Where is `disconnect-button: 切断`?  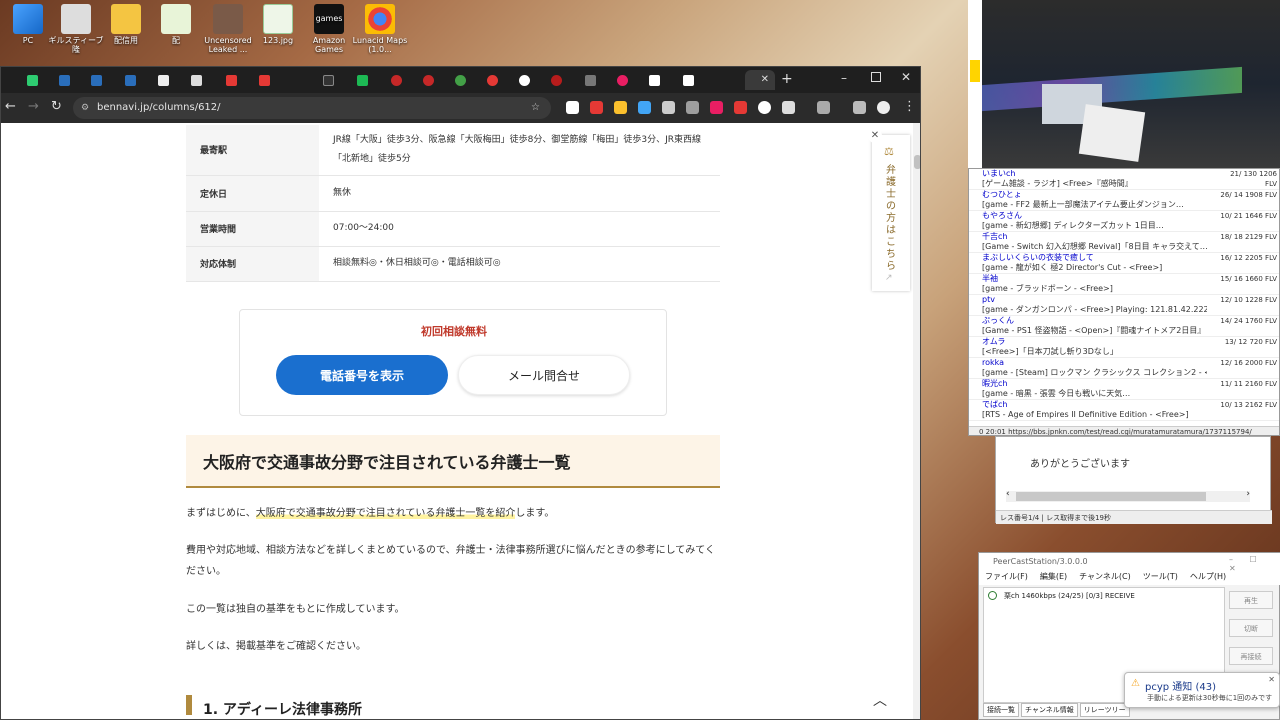 disconnect-button: 切断 is located at coordinates (1251, 628).